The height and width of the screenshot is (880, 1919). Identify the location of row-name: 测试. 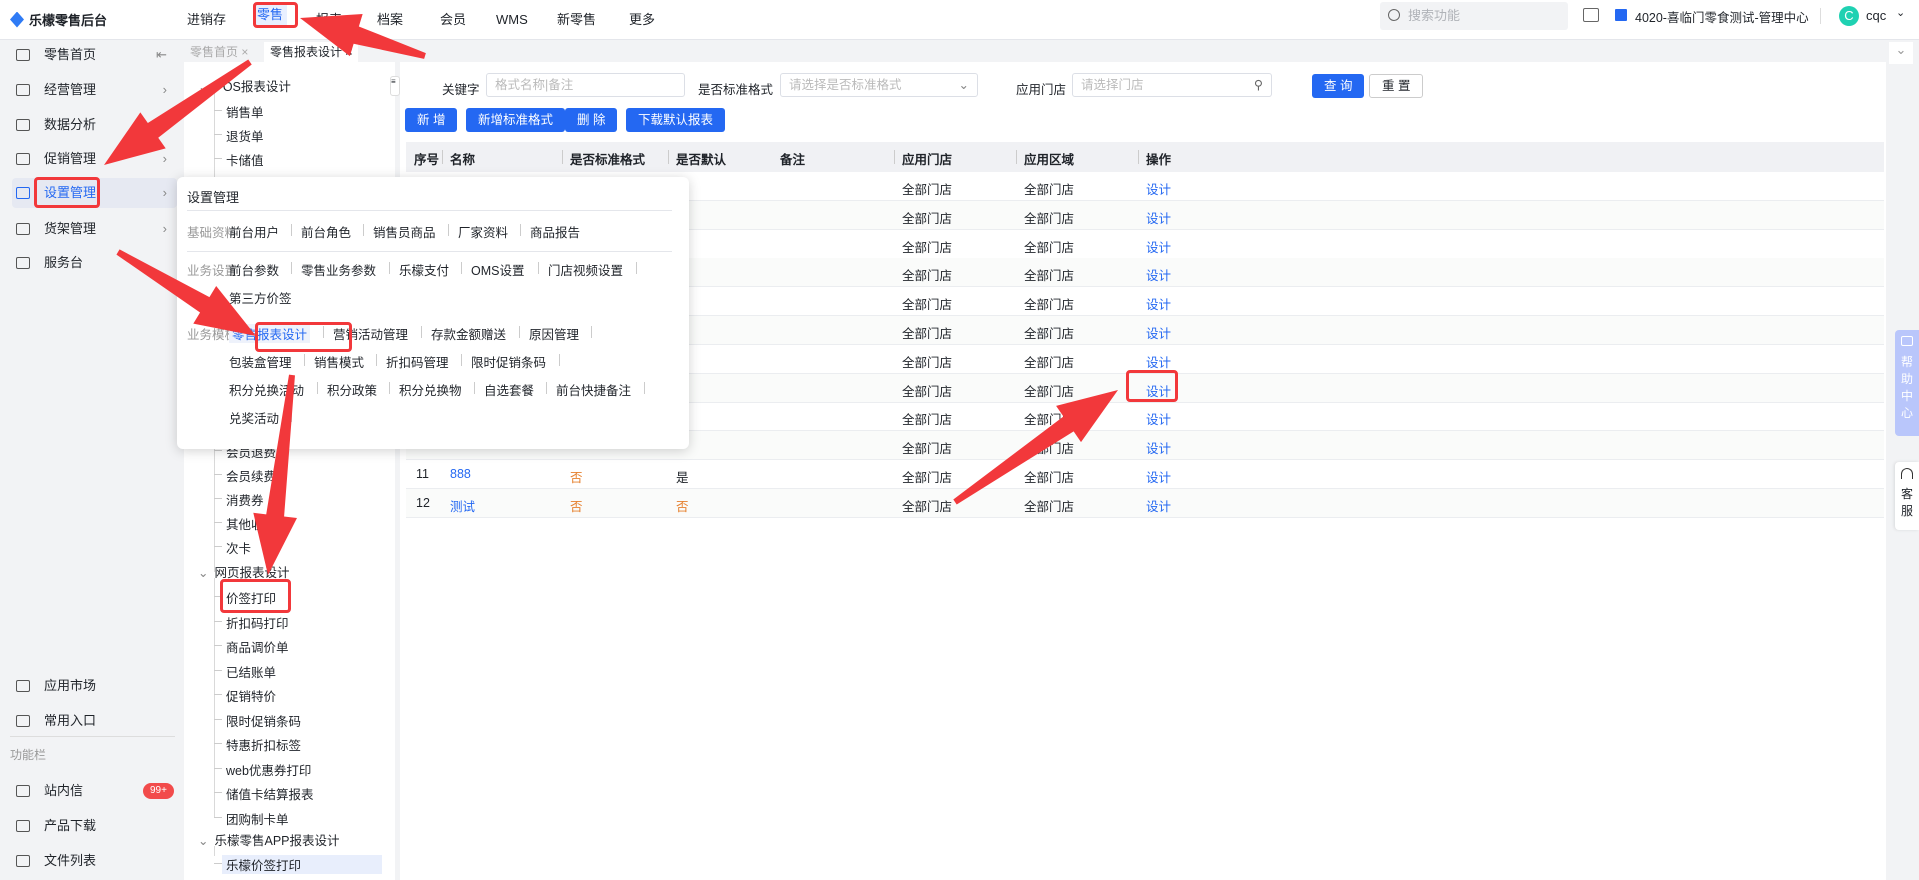
(462, 505).